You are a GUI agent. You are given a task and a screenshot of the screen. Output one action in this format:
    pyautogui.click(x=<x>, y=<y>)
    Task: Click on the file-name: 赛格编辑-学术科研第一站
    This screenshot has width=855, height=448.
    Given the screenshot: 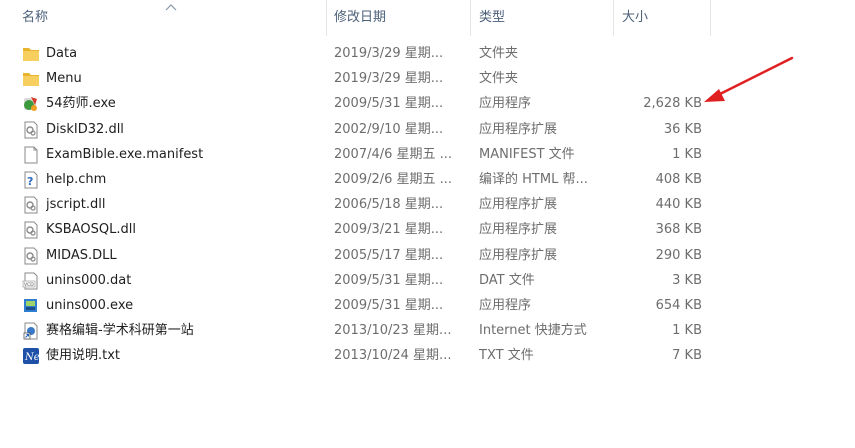 What is the action you would take?
    pyautogui.click(x=120, y=331)
    